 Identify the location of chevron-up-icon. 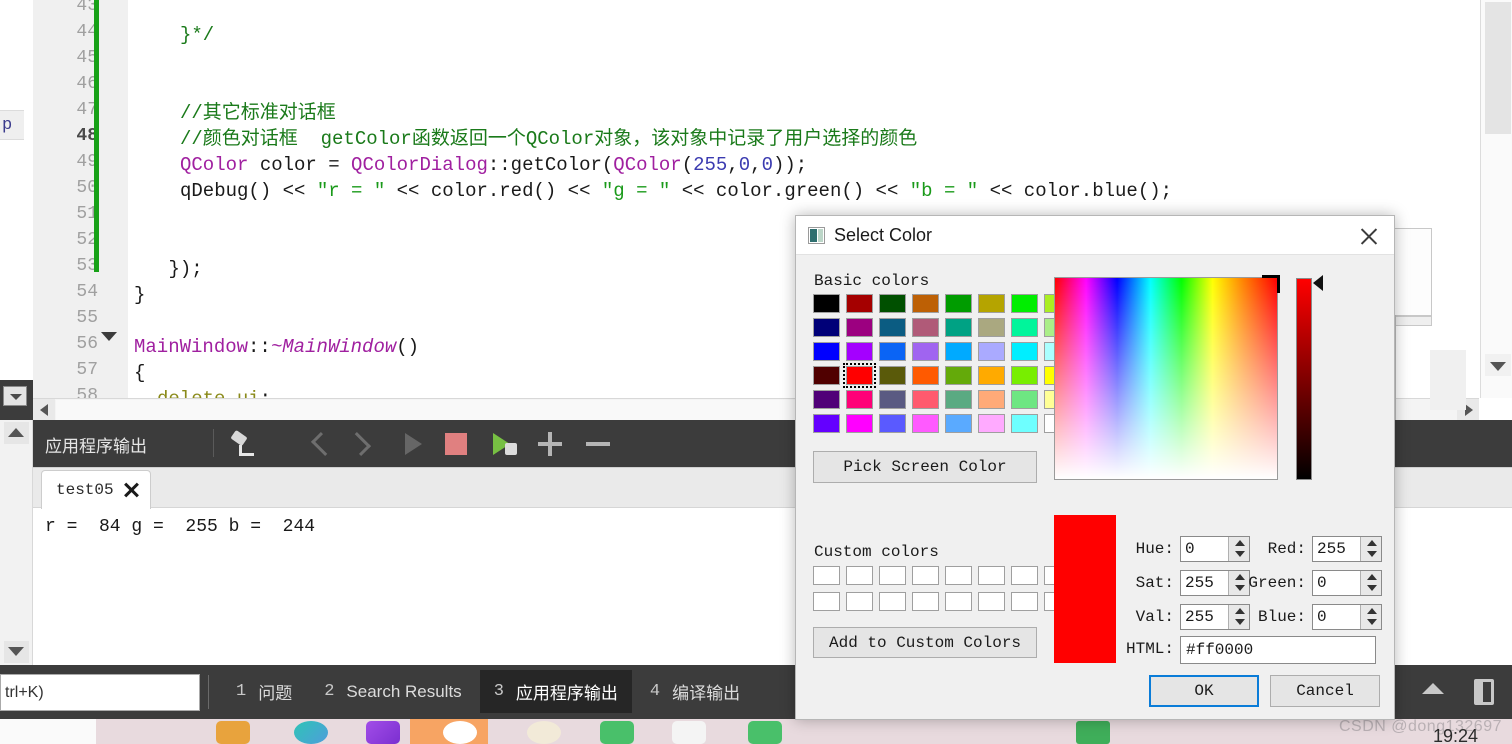
(1433, 688).